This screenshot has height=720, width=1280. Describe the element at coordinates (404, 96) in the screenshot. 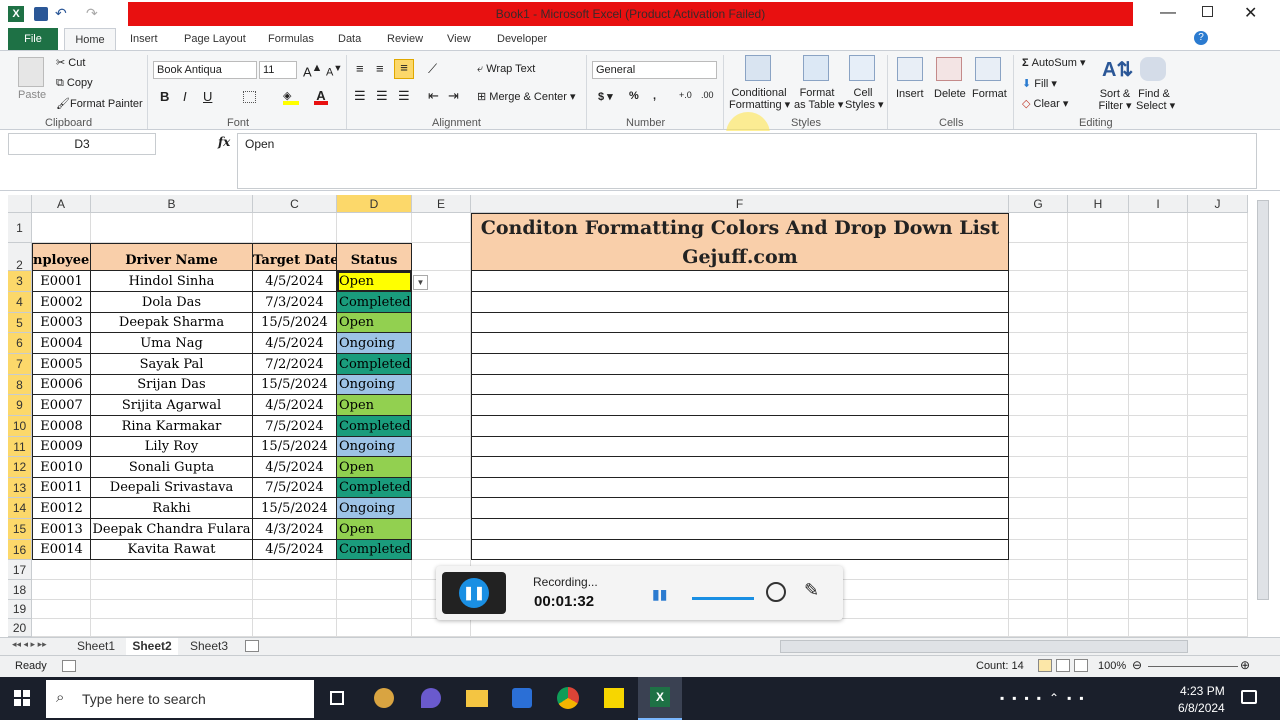

I see `align-right-icon: ☰` at that location.